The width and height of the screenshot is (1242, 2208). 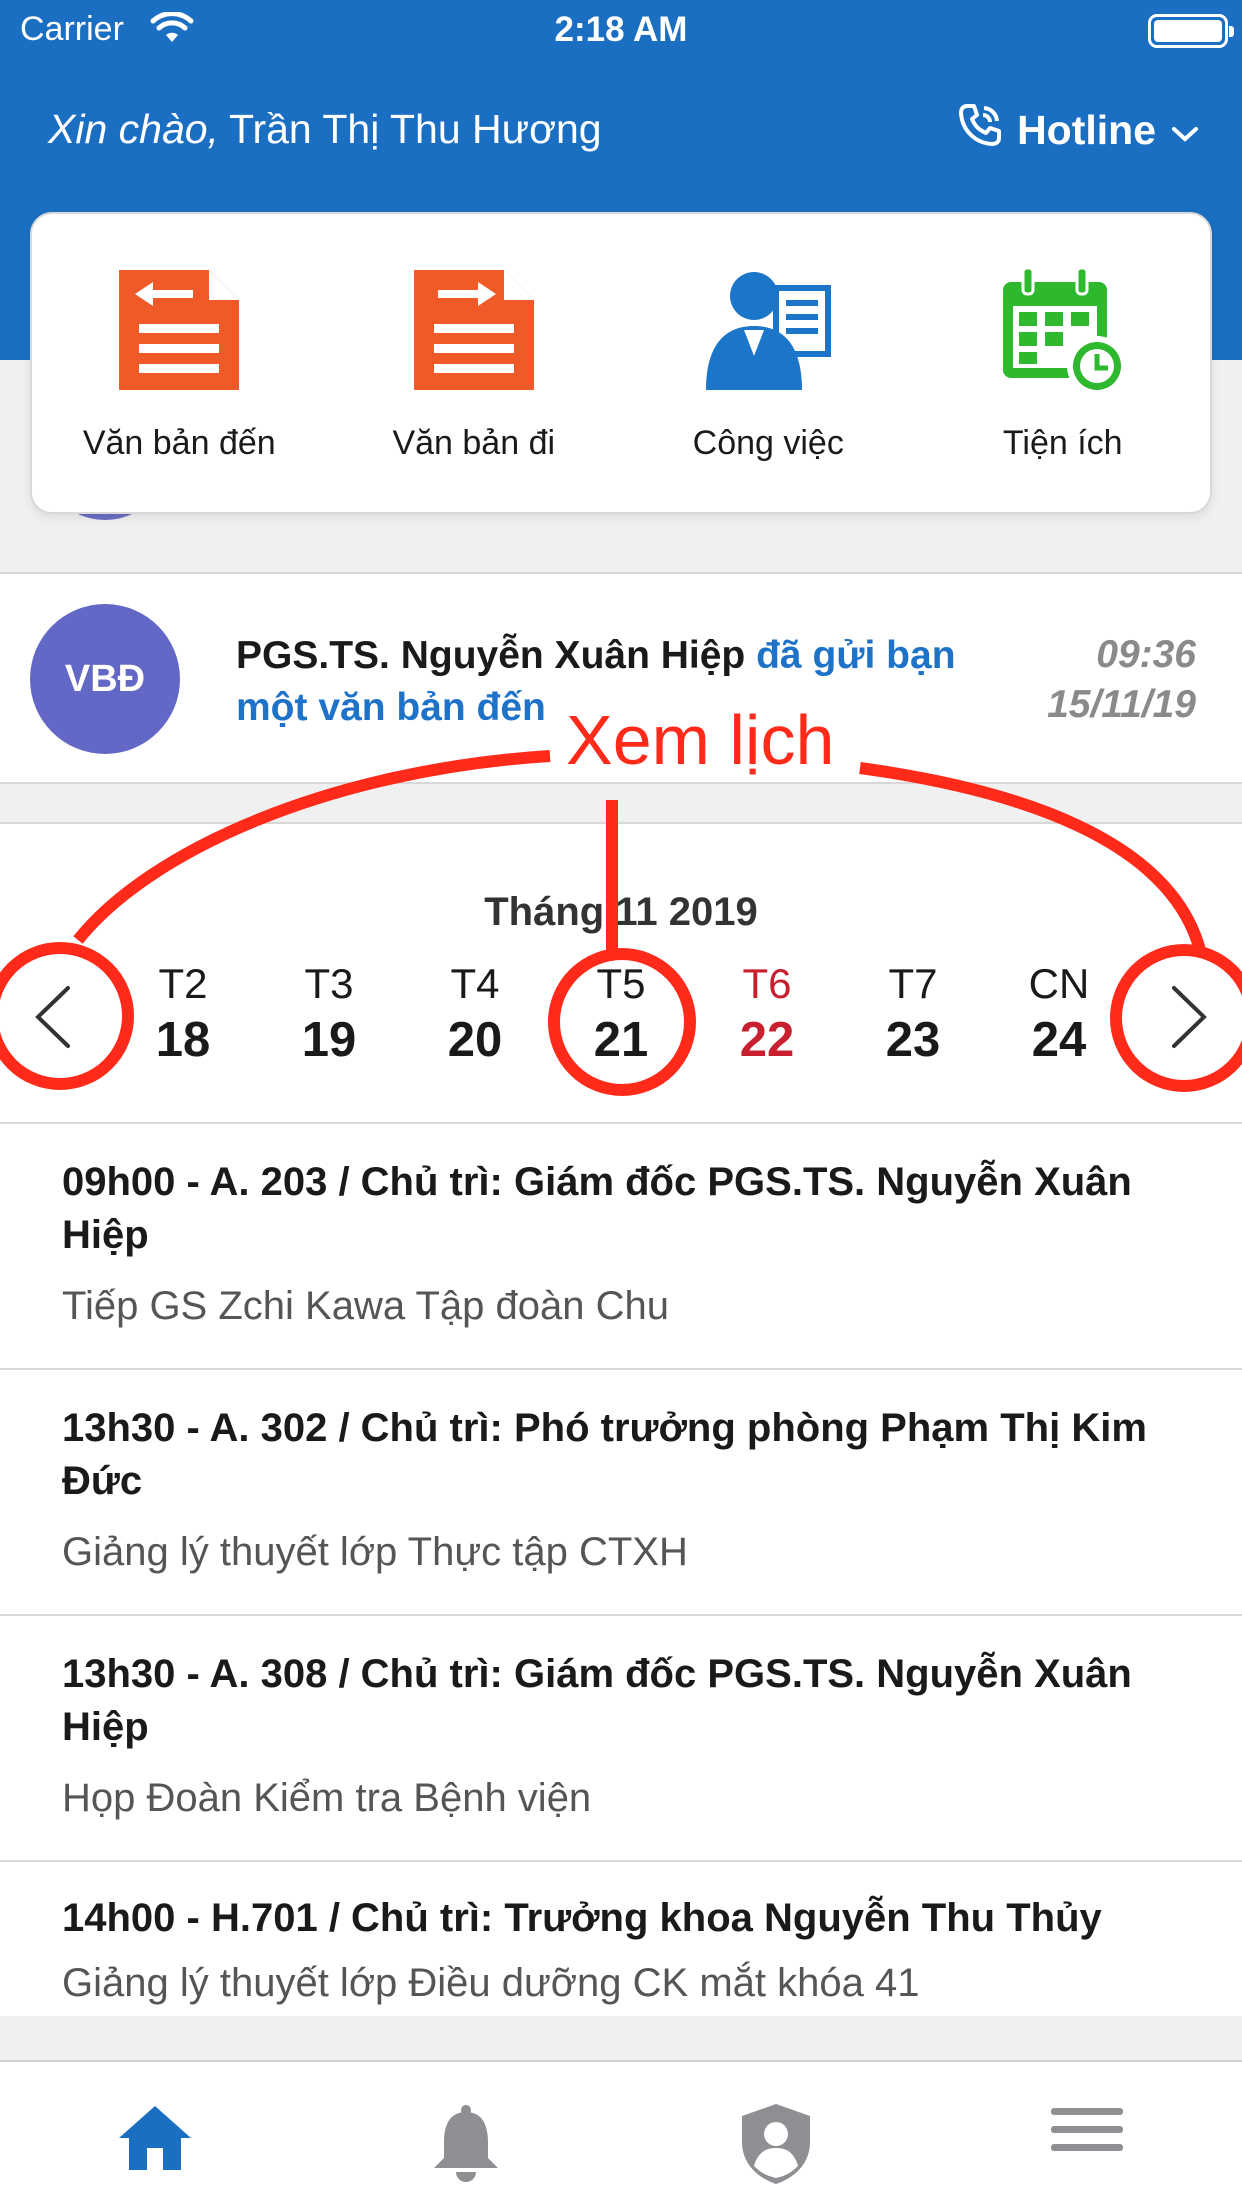 What do you see at coordinates (621, 912) in the screenshot?
I see `calendar-month: Tháng 11 2019` at bounding box center [621, 912].